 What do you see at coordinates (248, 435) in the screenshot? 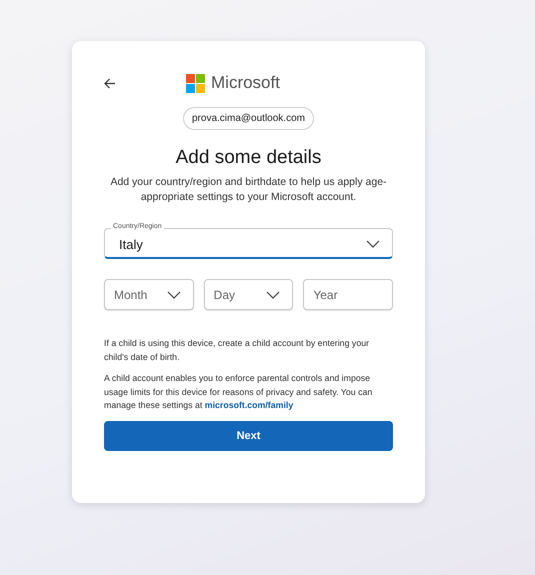
I see `next-button: Next` at bounding box center [248, 435].